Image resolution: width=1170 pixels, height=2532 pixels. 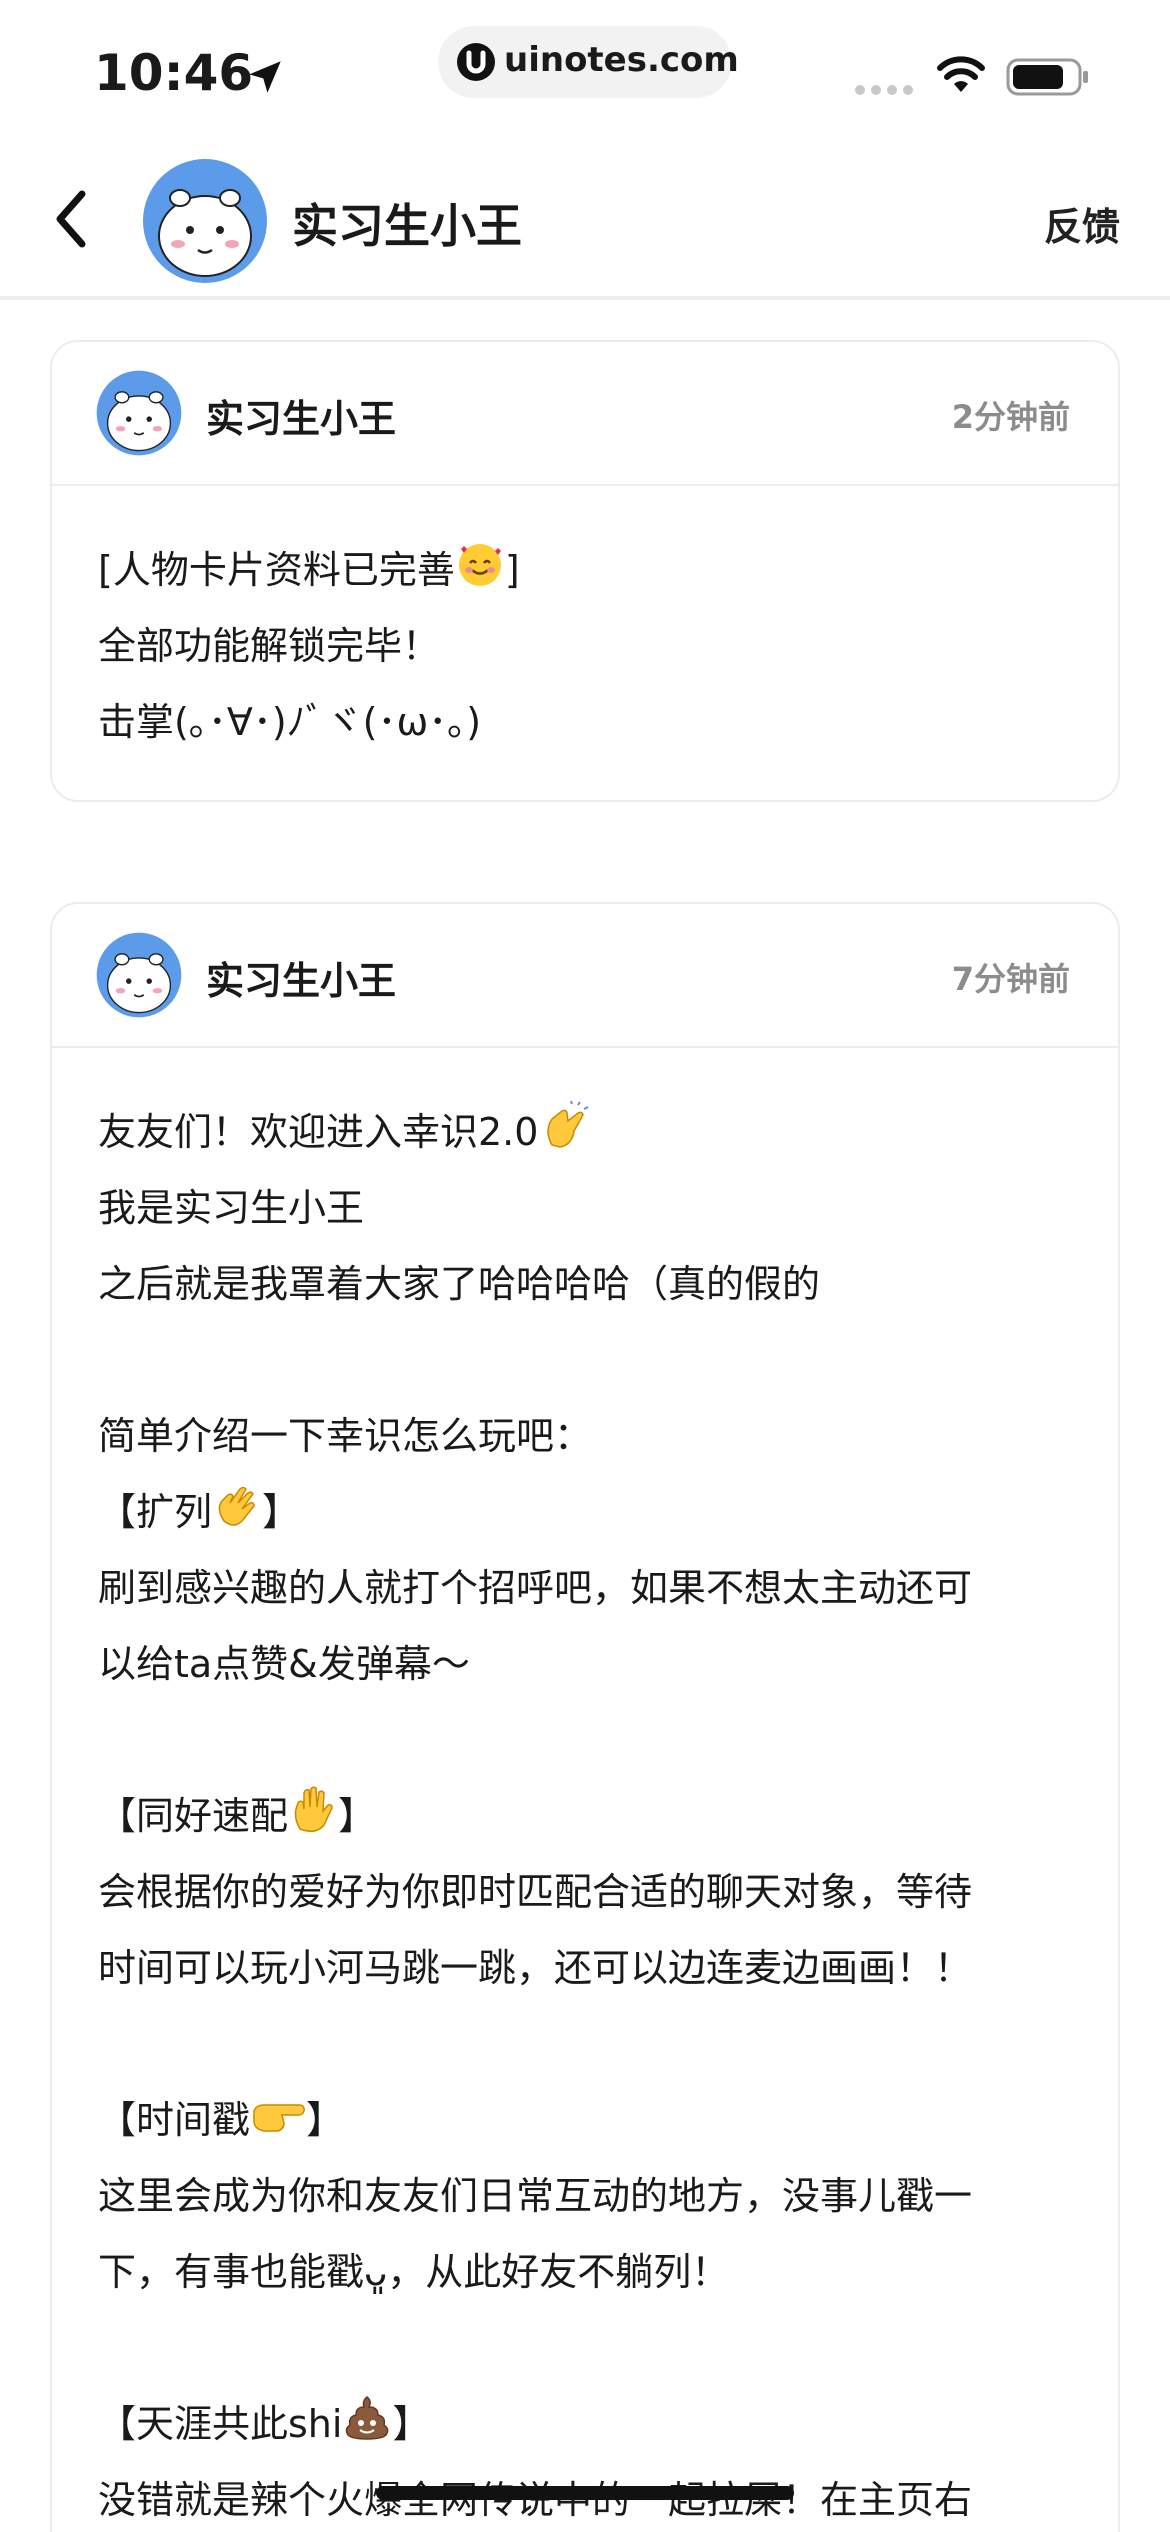 What do you see at coordinates (1082, 223) in the screenshot?
I see `feedback-button: 反馈` at bounding box center [1082, 223].